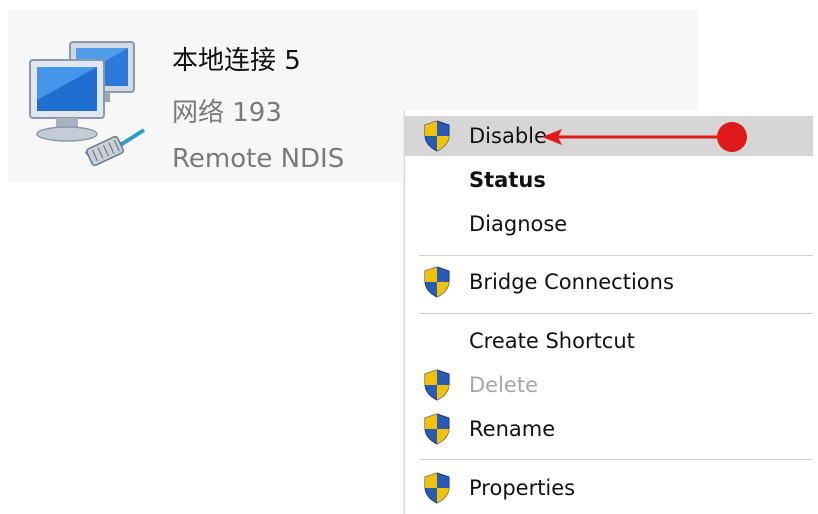  I want to click on network-computers-icon, so click(87, 103).